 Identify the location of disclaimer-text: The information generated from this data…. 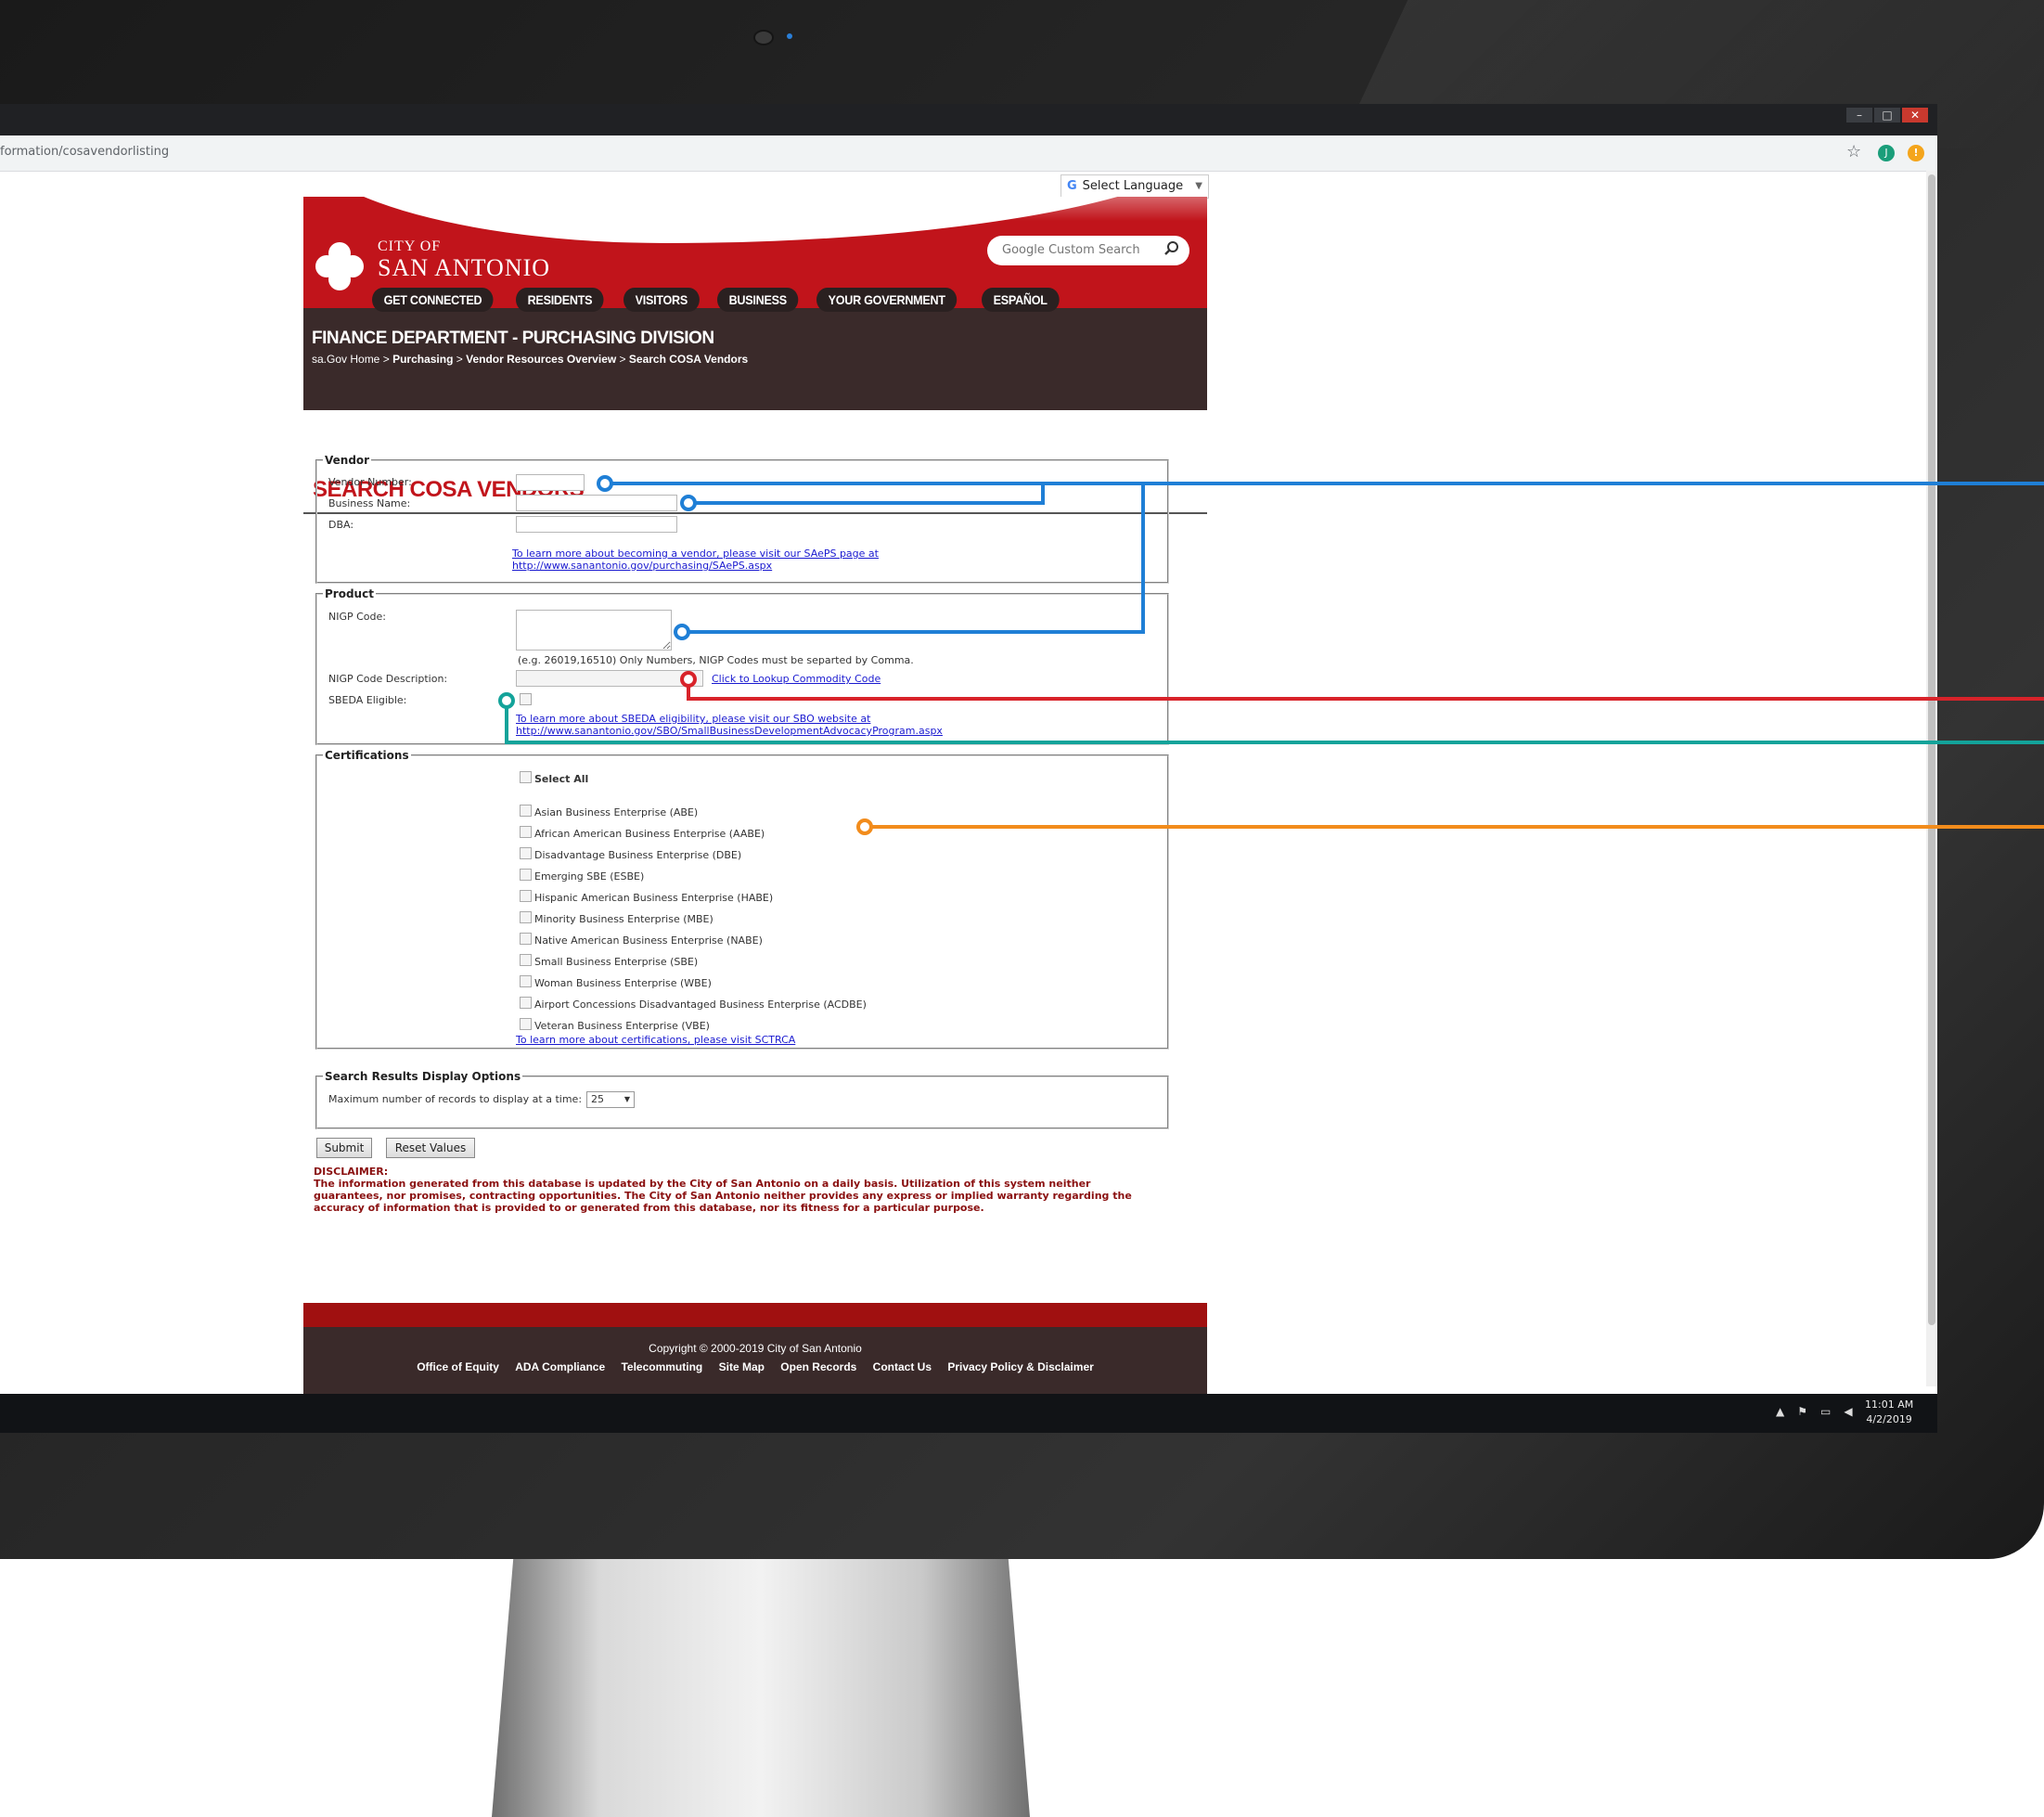
(723, 1196).